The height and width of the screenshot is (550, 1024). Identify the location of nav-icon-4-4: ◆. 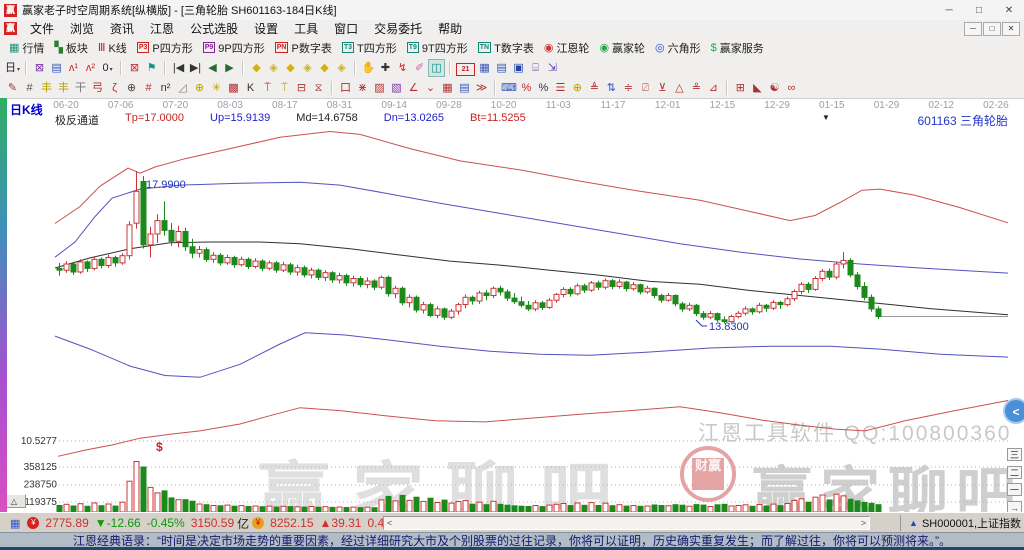
(324, 68).